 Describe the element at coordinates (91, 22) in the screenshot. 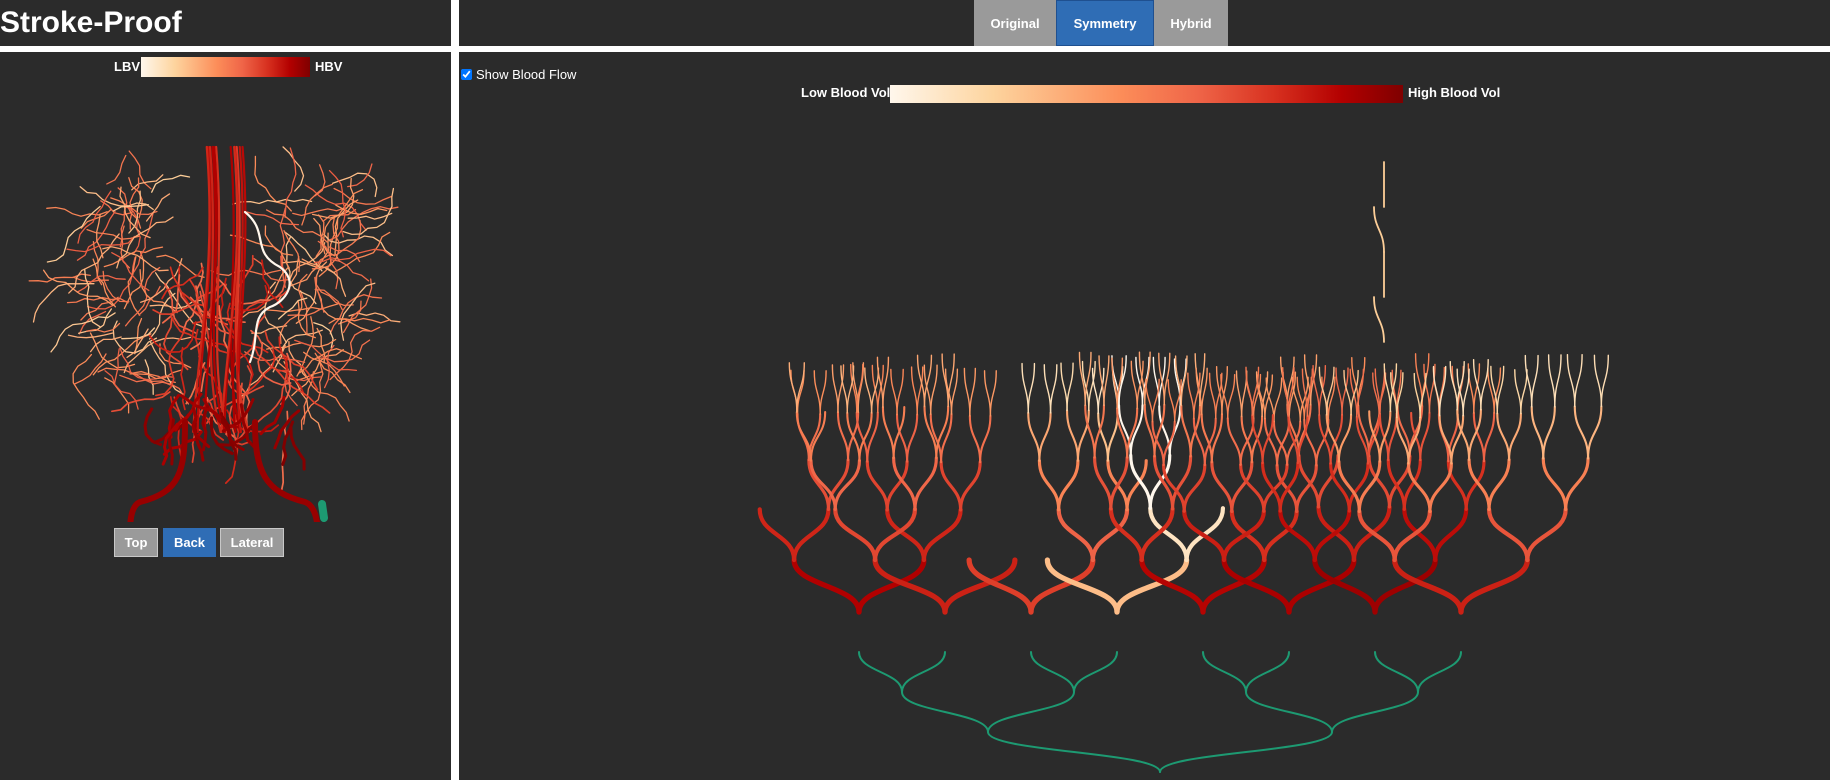

I see `app-title: Stroke-Proof` at that location.